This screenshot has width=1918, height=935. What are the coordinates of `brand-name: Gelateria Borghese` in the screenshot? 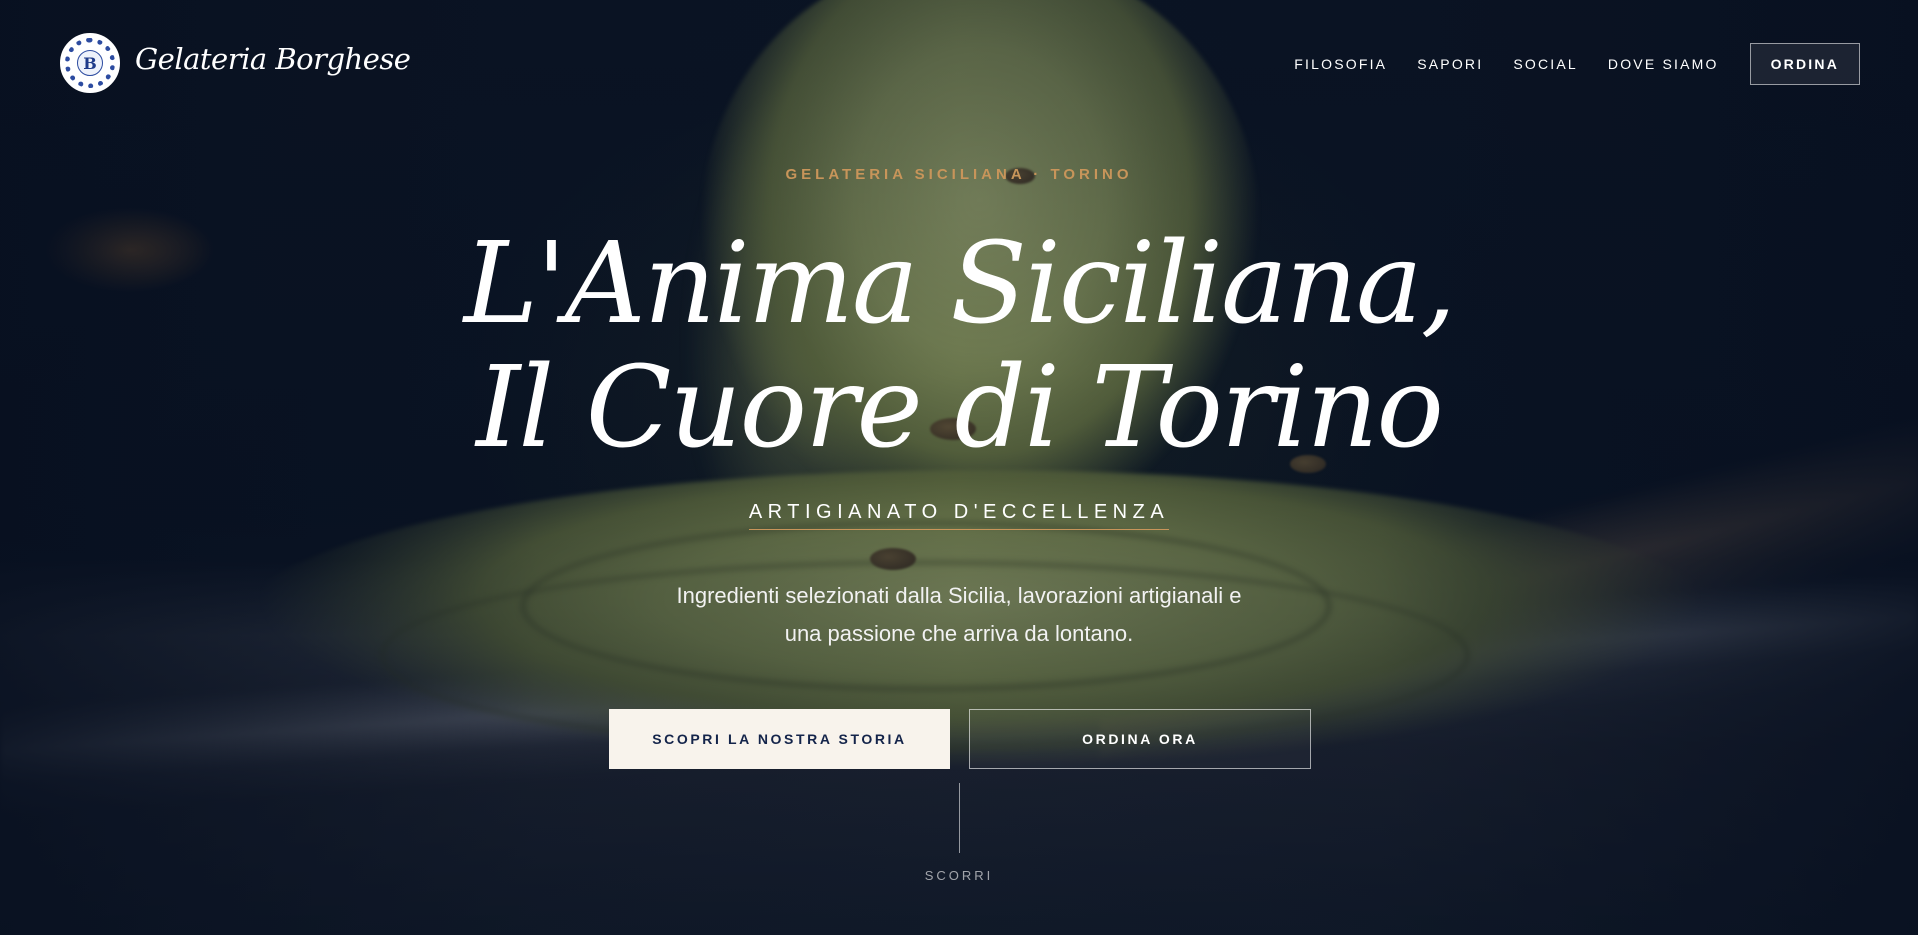 It's located at (273, 59).